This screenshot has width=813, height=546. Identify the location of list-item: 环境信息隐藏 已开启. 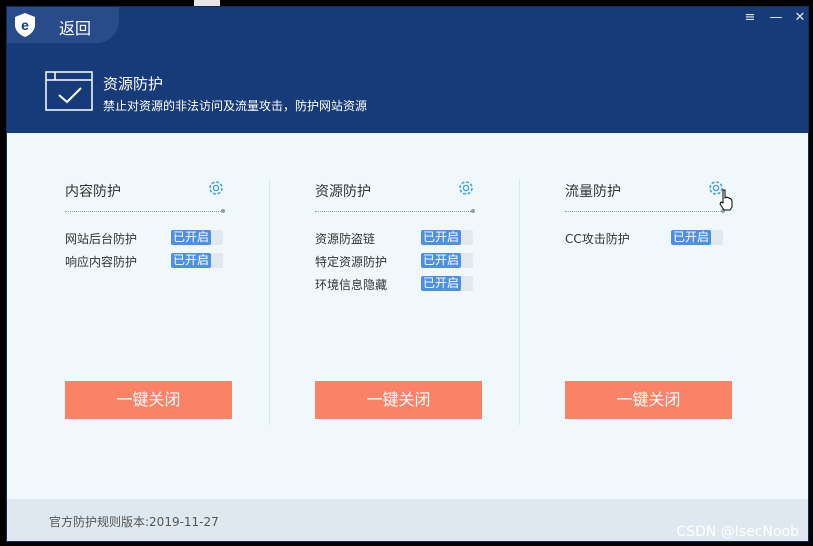
(399, 284).